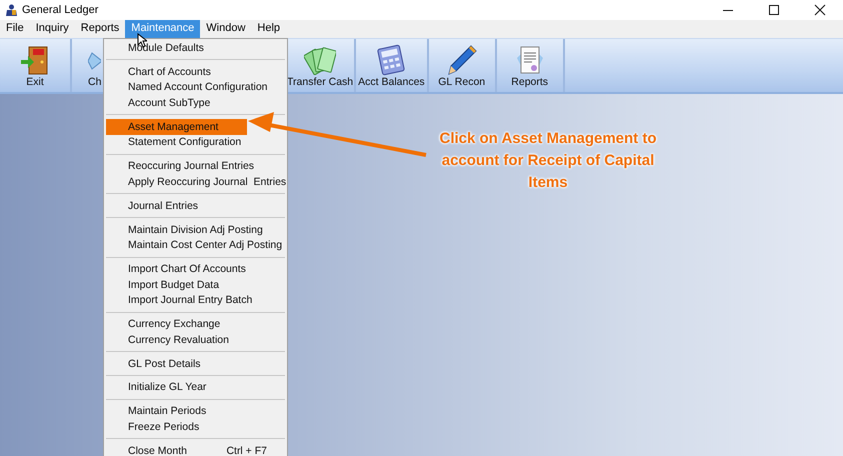 Image resolution: width=843 pixels, height=456 pixels. What do you see at coordinates (61, 10) in the screenshot?
I see `window-title: General Ledger` at bounding box center [61, 10].